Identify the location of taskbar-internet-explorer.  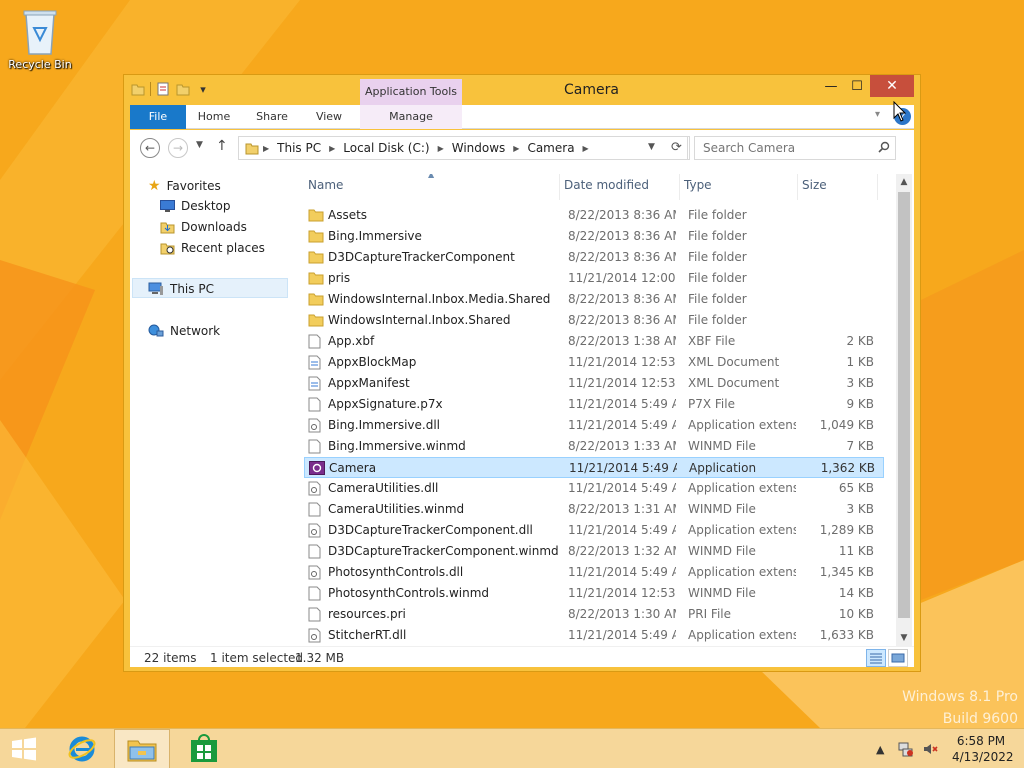
(82, 748).